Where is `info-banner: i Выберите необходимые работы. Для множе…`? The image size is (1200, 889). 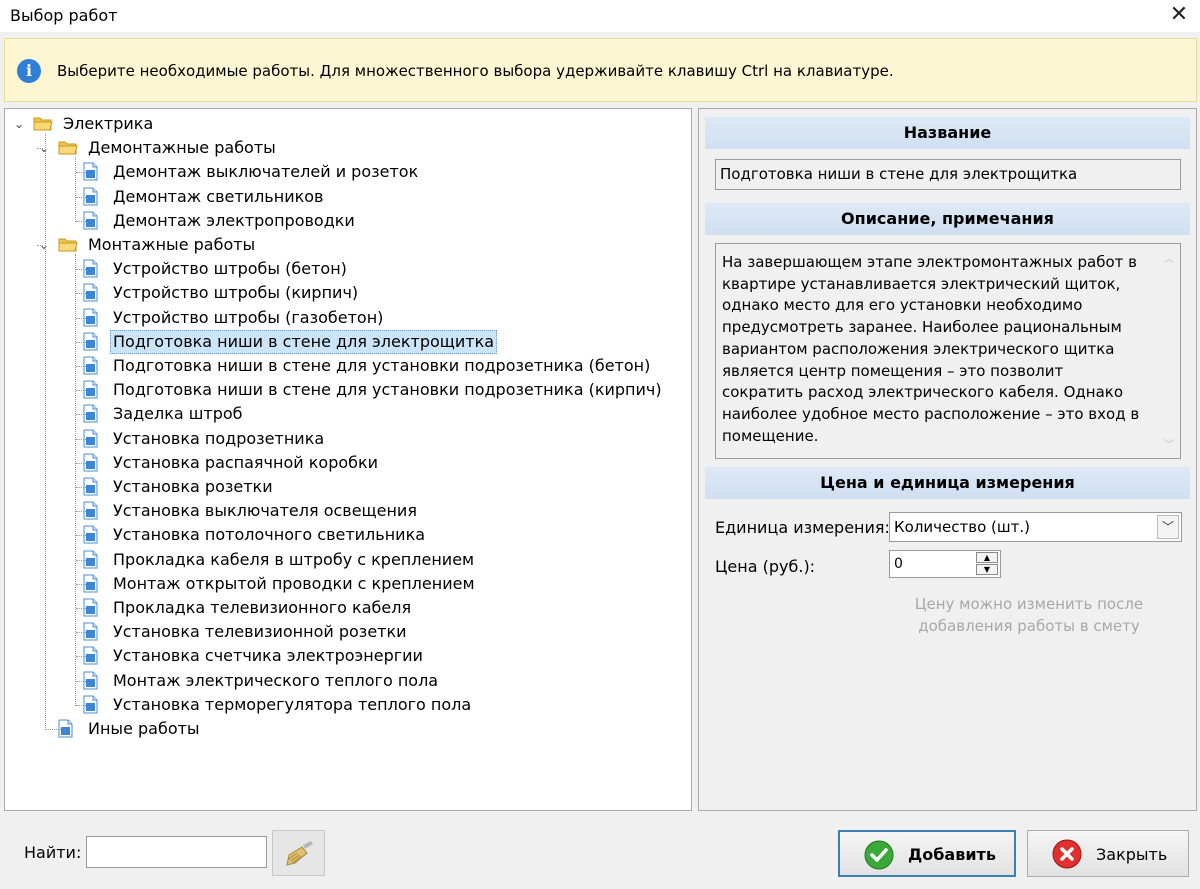 info-banner: i Выберите необходимые работы. Для множе… is located at coordinates (600, 70).